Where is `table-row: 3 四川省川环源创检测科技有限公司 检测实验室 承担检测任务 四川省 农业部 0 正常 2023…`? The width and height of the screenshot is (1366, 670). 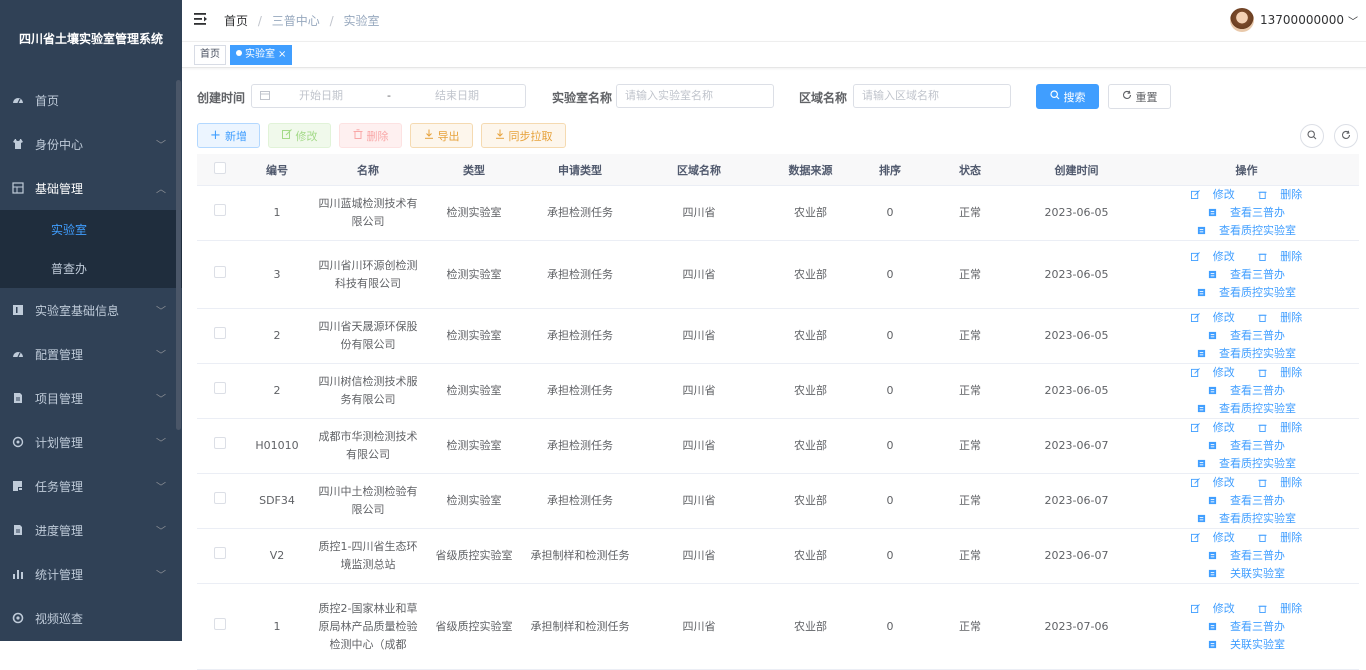
table-row: 3 四川省川环源创检测科技有限公司 检测实验室 承担检测任务 四川省 农业部 0 正常 2023… is located at coordinates (778, 274).